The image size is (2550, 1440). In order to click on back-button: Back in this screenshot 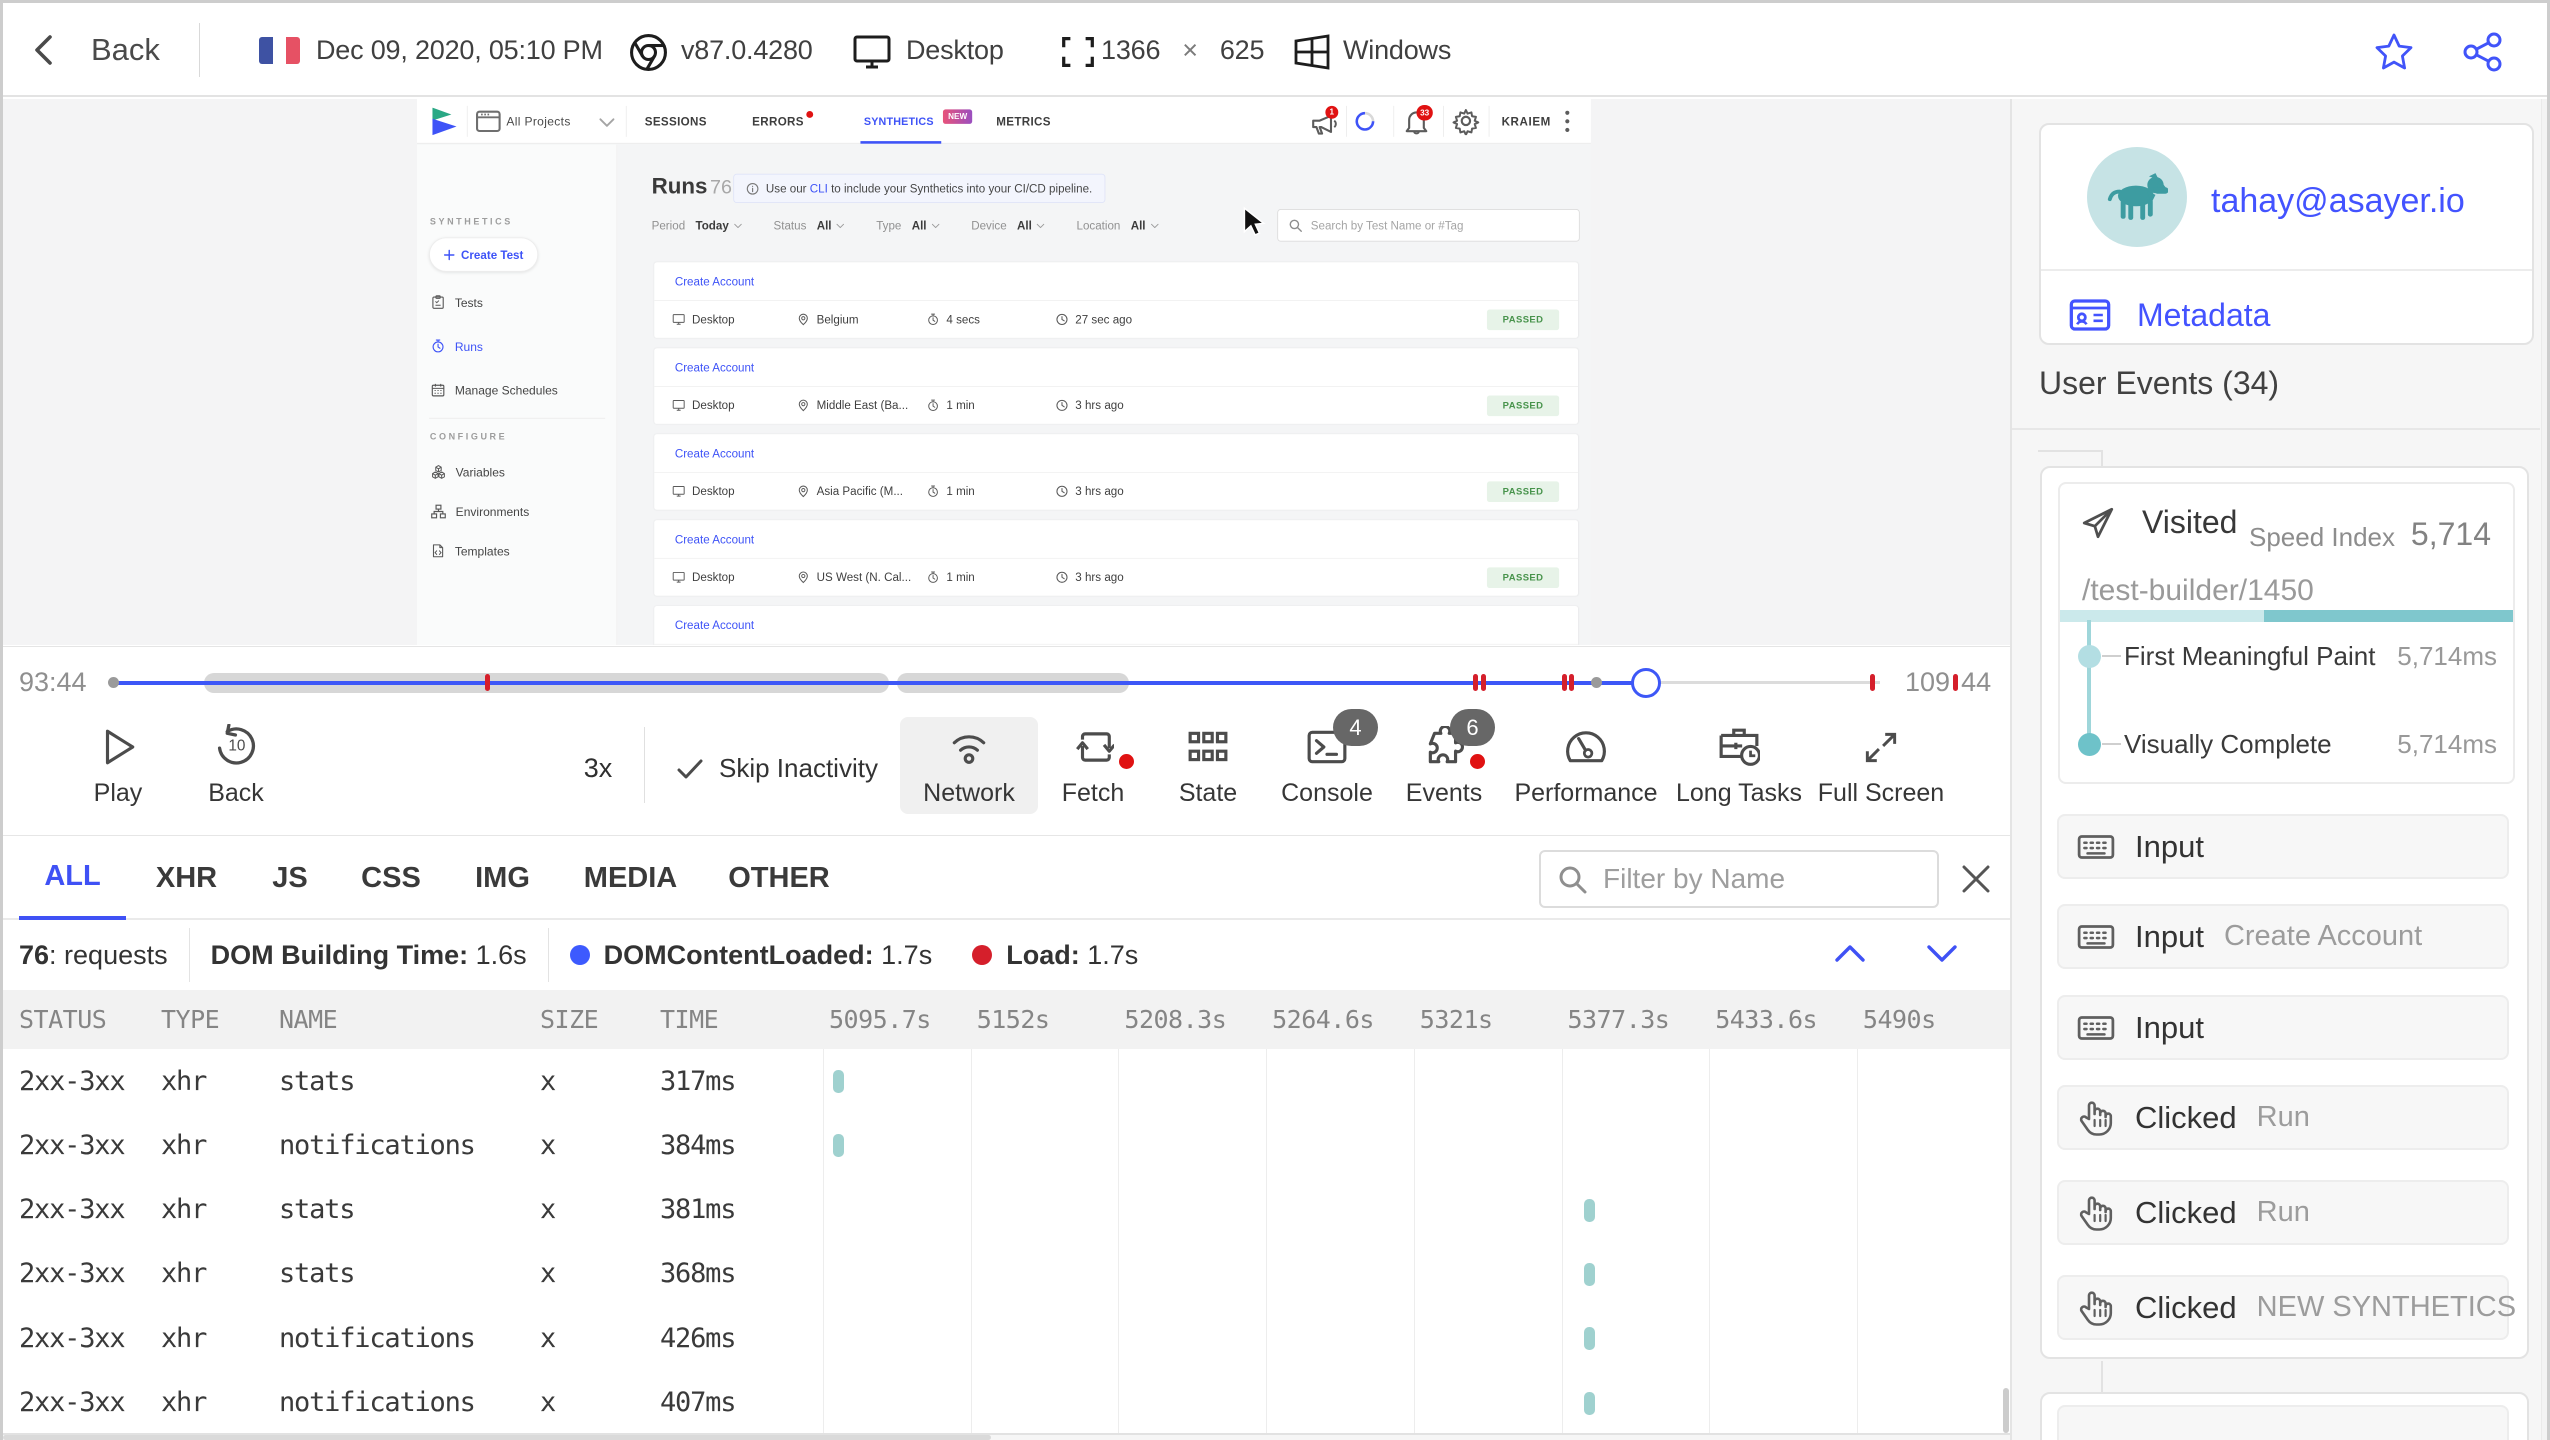, I will do `click(93, 50)`.